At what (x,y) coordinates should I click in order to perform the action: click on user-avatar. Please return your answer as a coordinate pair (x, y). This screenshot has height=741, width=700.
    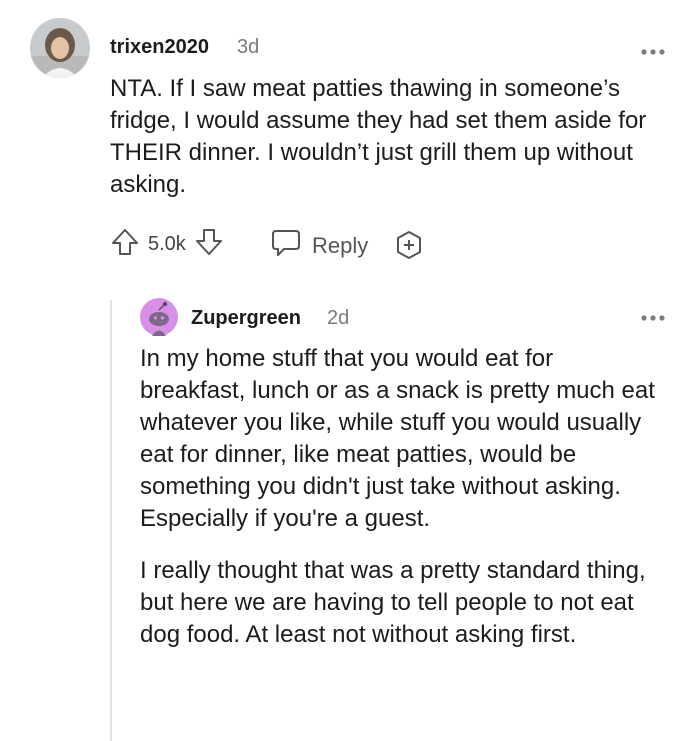
    Looking at the image, I should click on (60, 48).